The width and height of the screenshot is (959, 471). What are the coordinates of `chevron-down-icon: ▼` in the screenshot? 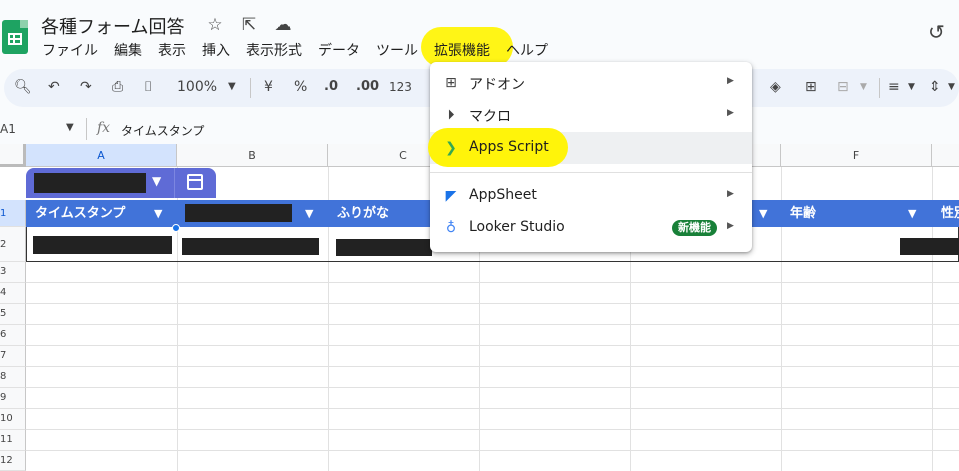 It's located at (156, 181).